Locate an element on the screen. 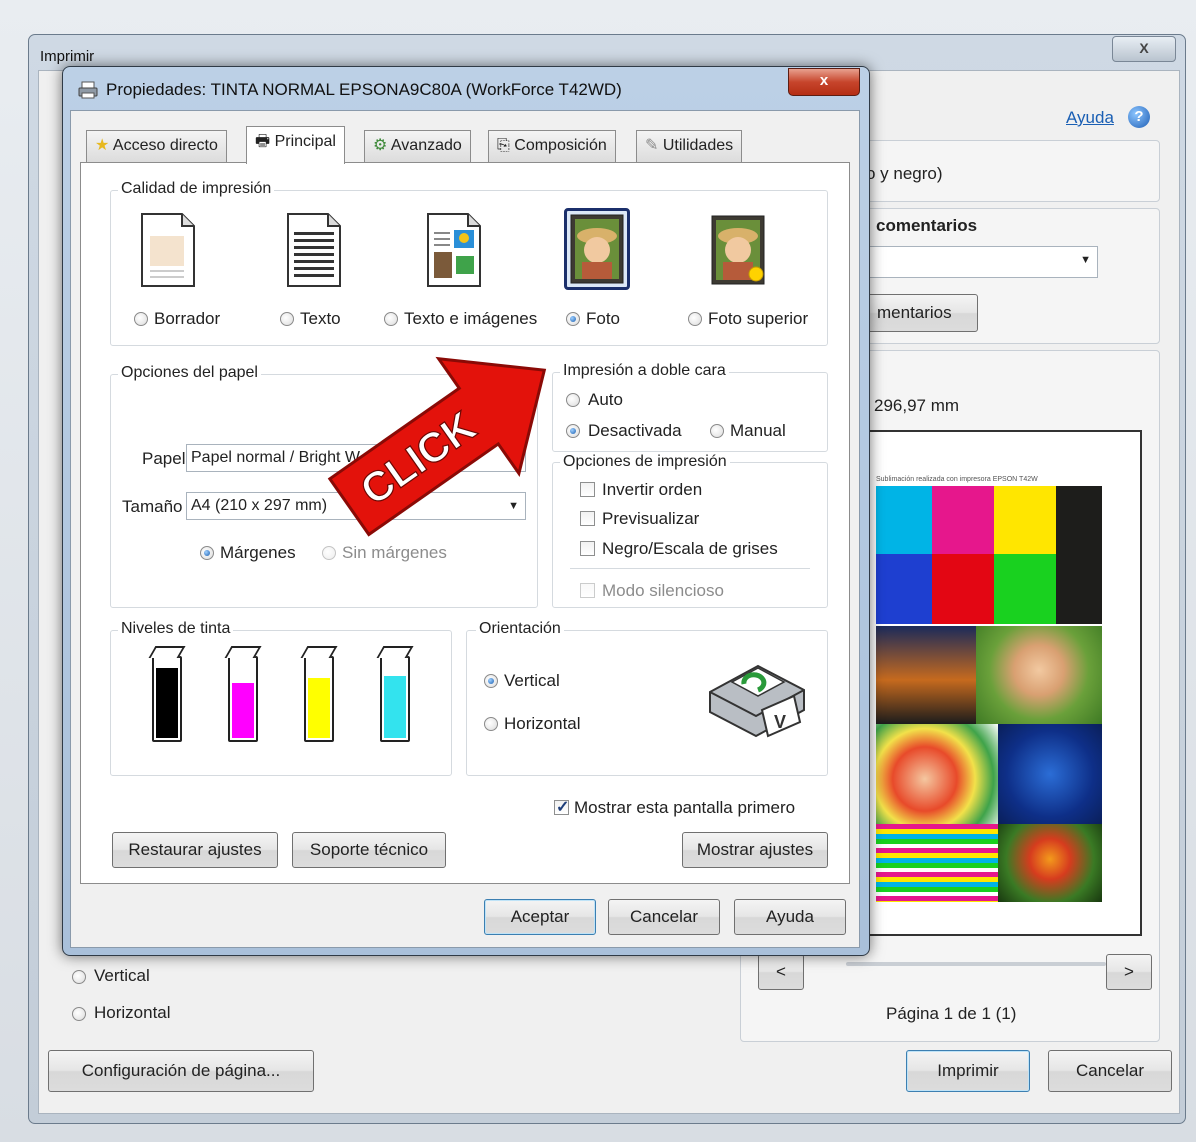 The height and width of the screenshot is (1142, 1196). back-orientation-vertical-radio is located at coordinates (79, 977).